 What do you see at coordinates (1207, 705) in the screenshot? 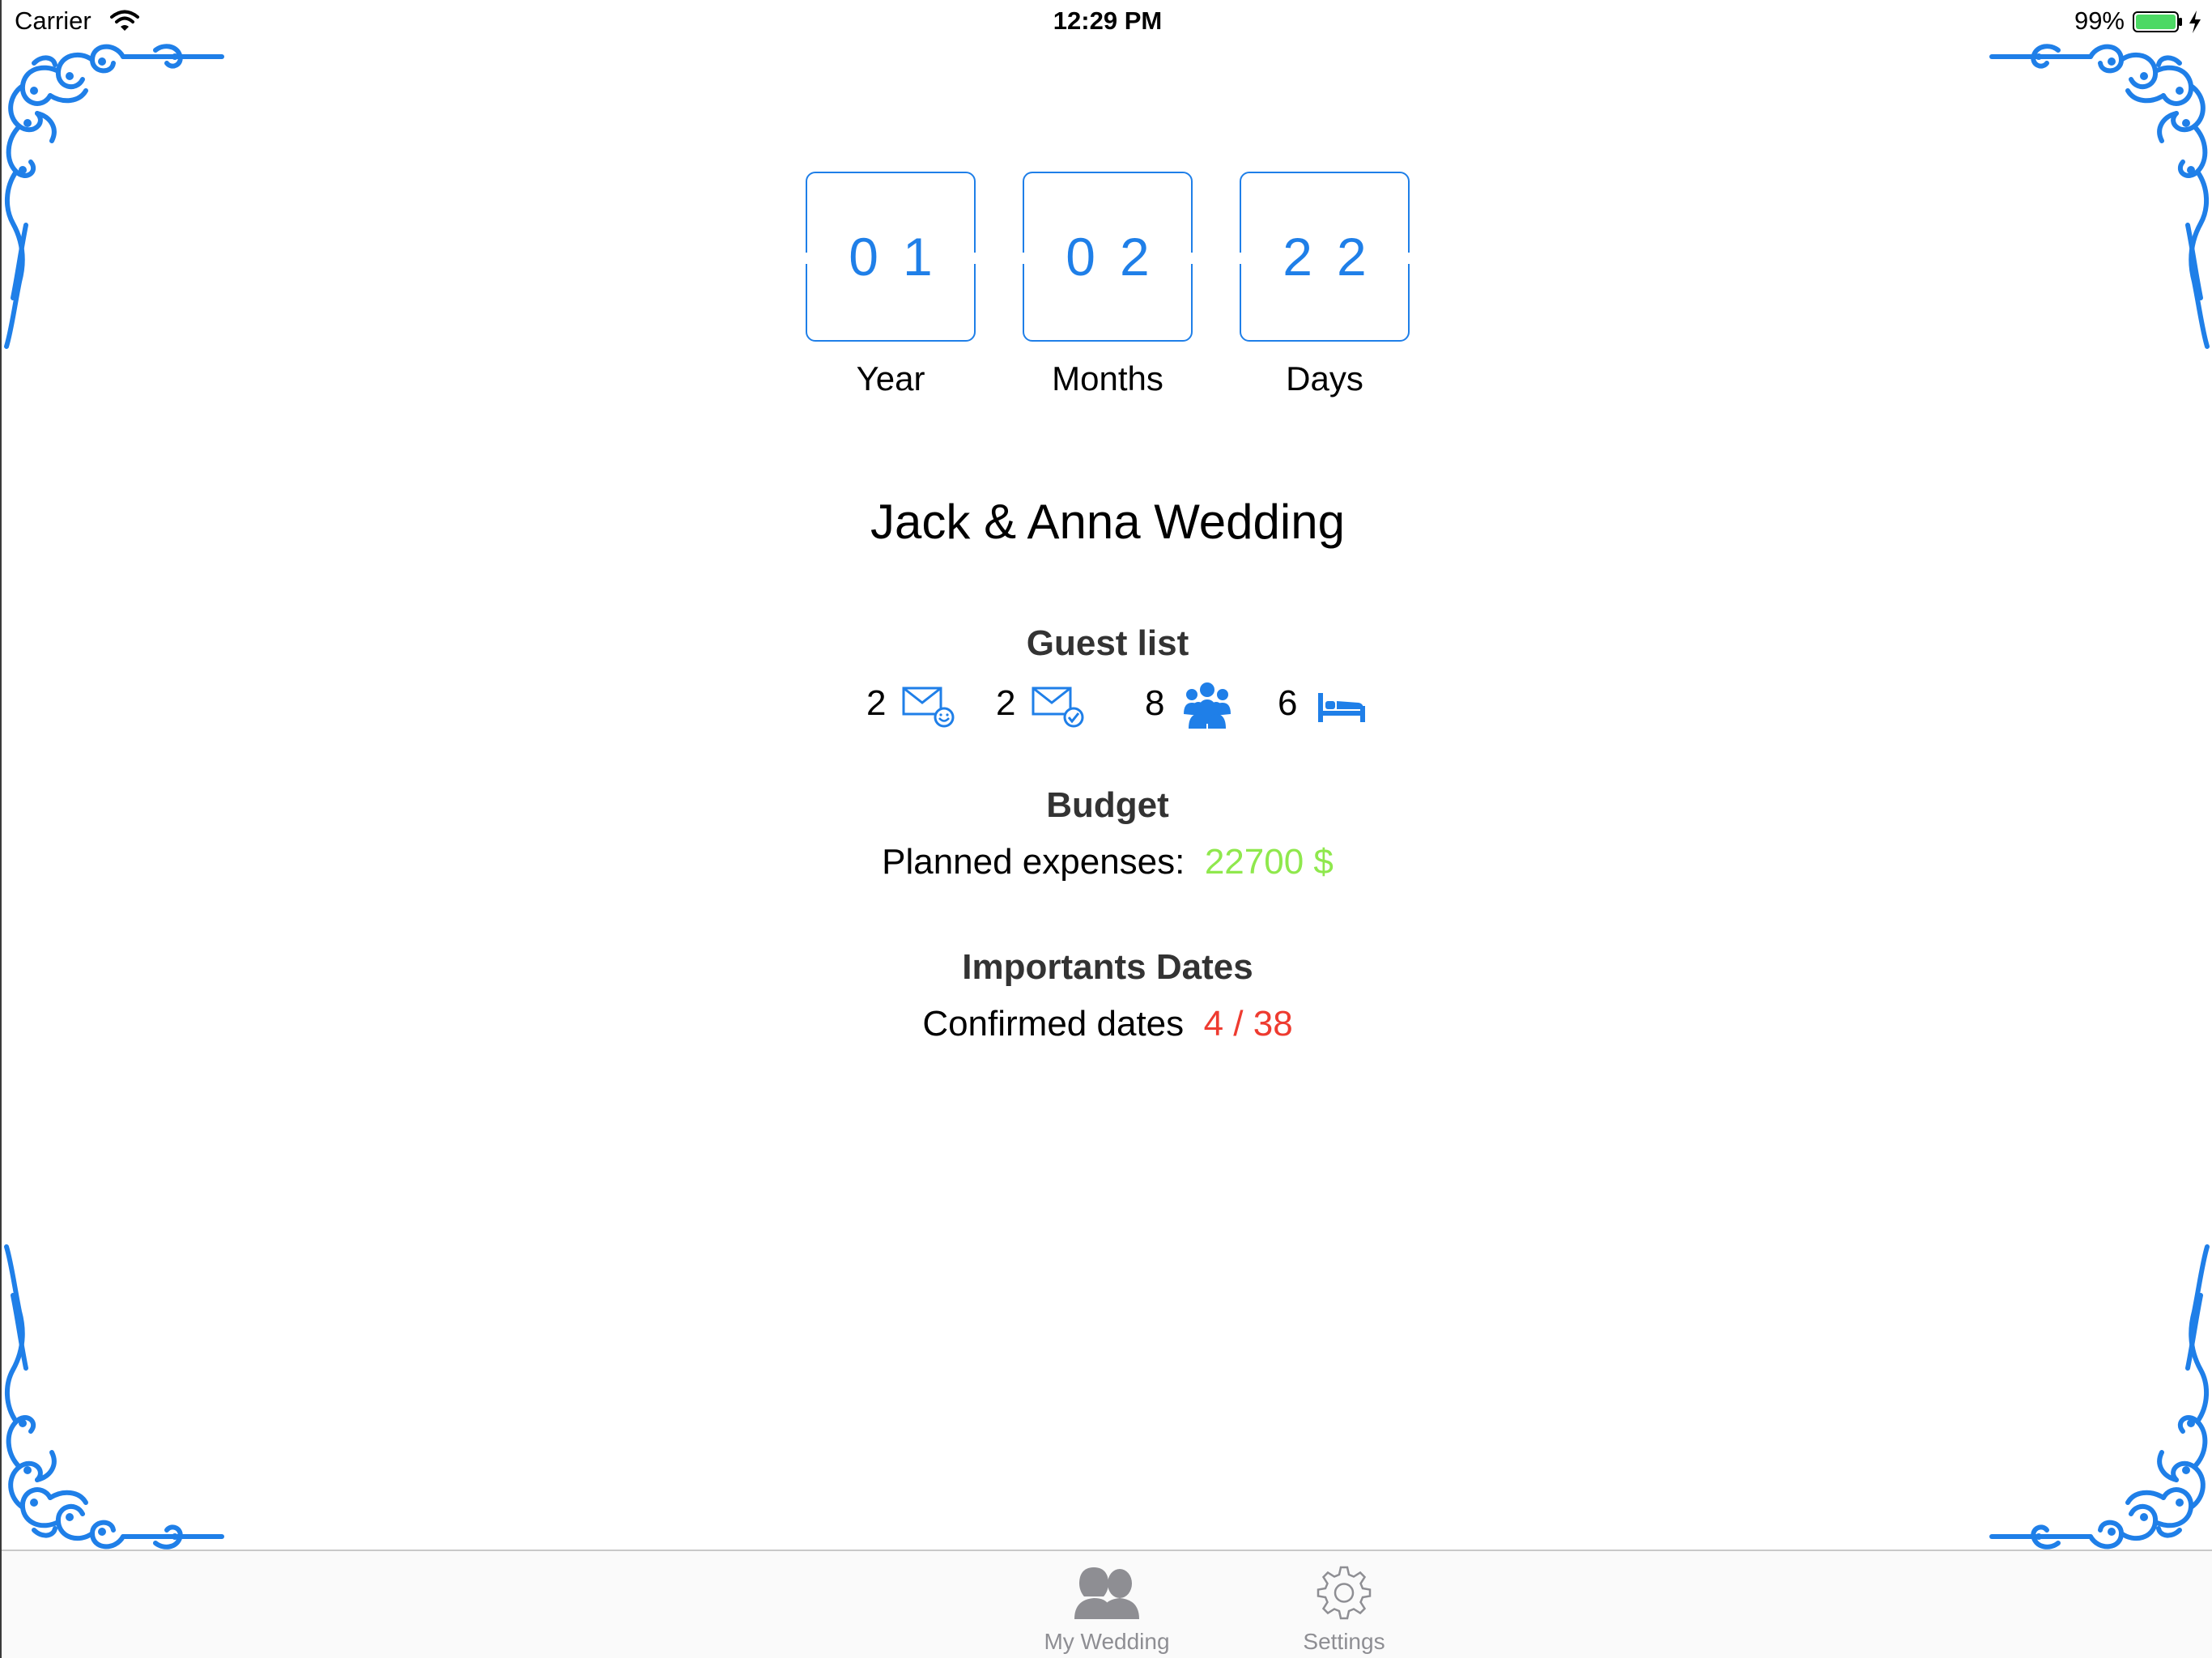
I see `group-icon` at bounding box center [1207, 705].